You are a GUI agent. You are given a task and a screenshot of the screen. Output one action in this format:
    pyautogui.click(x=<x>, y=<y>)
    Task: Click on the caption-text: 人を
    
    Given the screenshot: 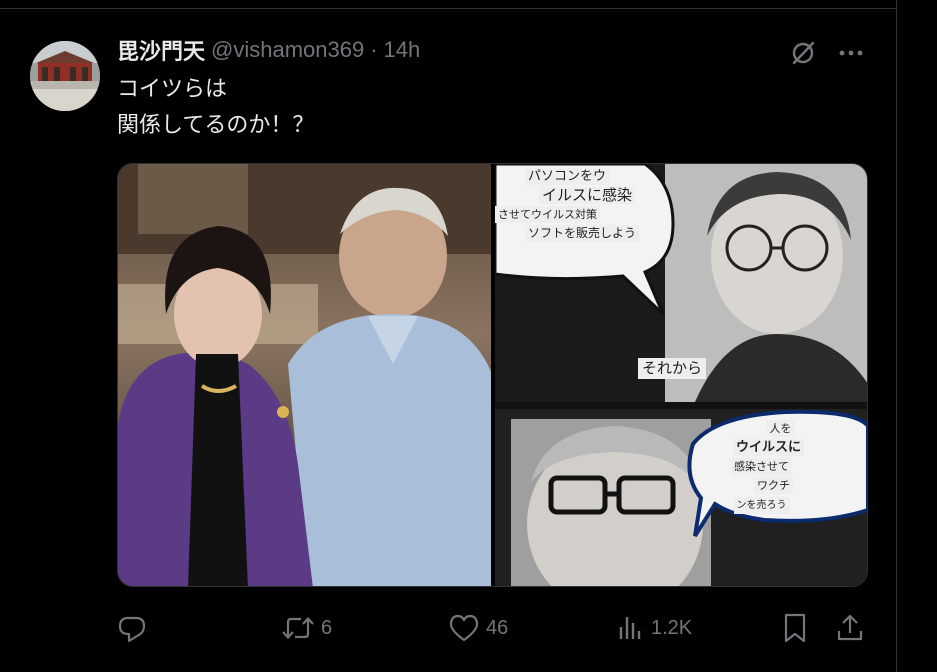 What is the action you would take?
    pyautogui.click(x=780, y=428)
    